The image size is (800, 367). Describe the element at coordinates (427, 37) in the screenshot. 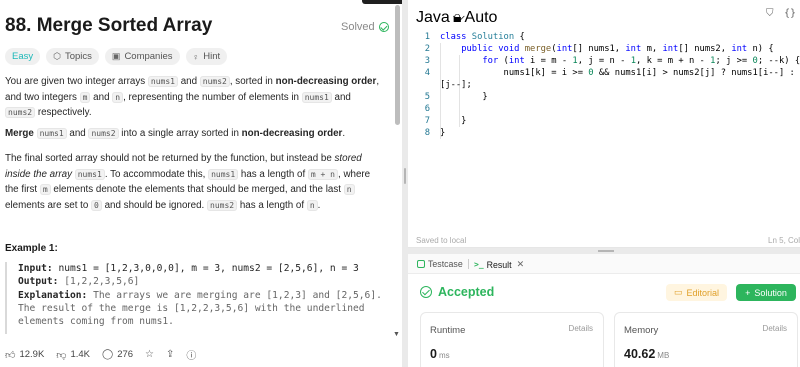

I see `line-number: 1` at that location.